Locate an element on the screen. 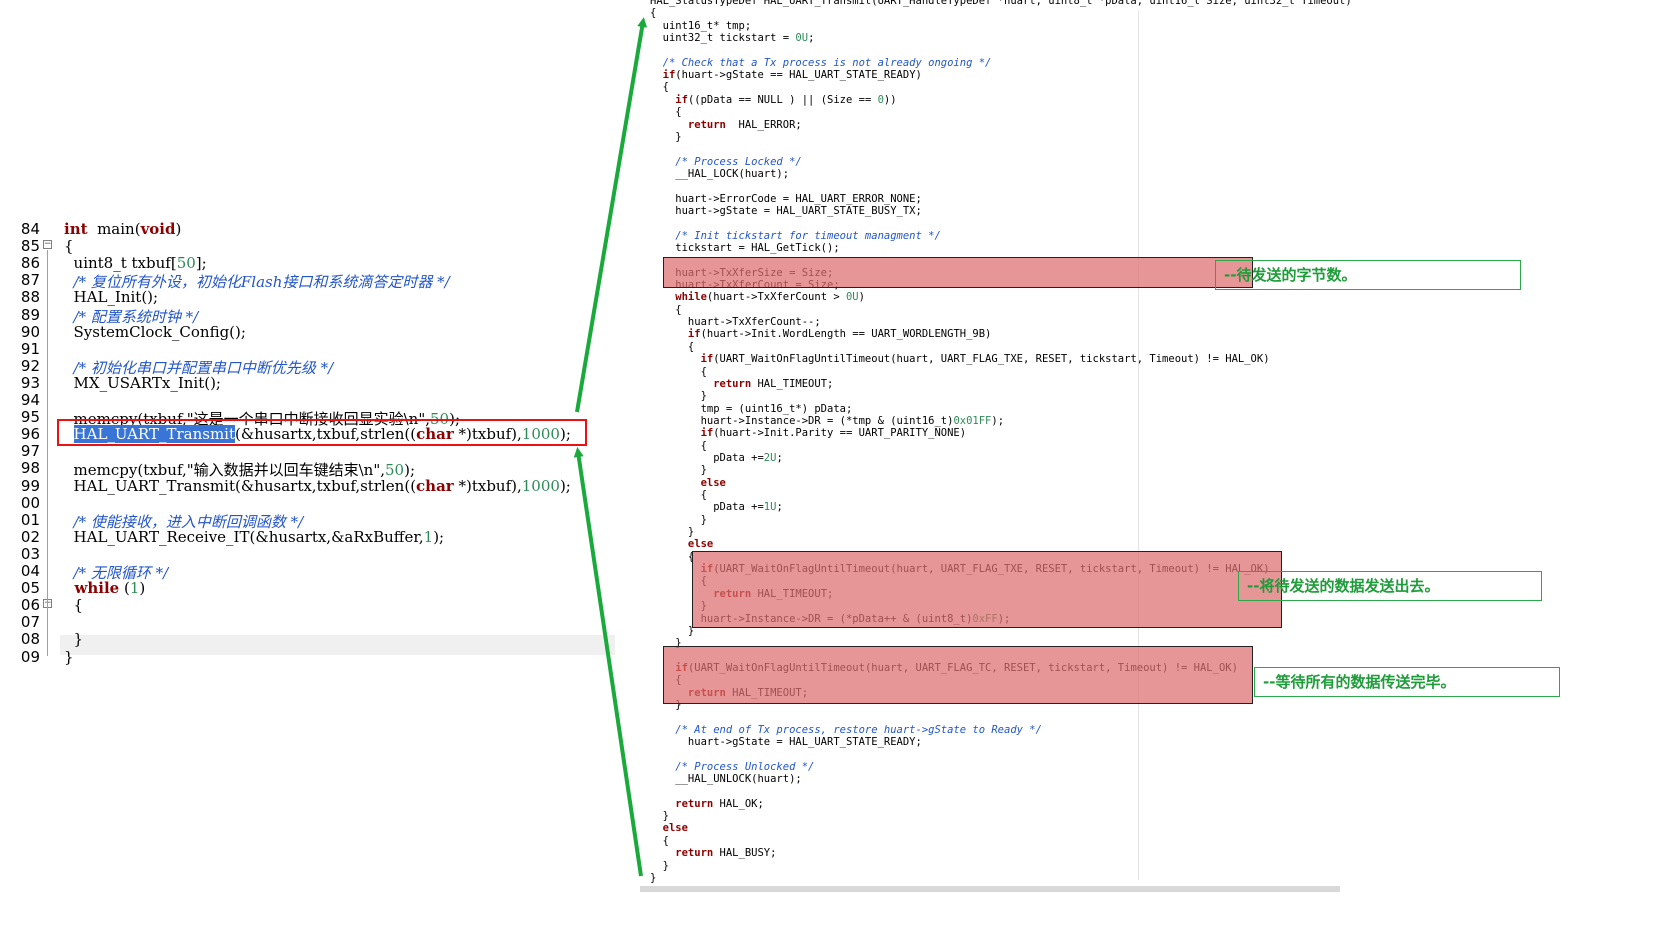  arrow-up-to-function-header is located at coordinates (611, 215).